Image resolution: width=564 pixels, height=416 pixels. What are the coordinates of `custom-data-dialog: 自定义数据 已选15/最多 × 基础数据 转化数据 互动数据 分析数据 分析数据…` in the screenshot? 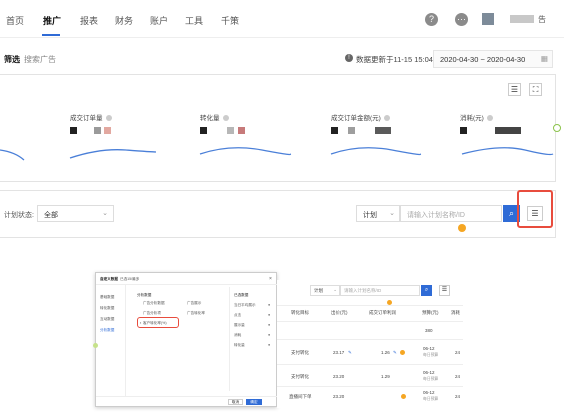 It's located at (186, 339).